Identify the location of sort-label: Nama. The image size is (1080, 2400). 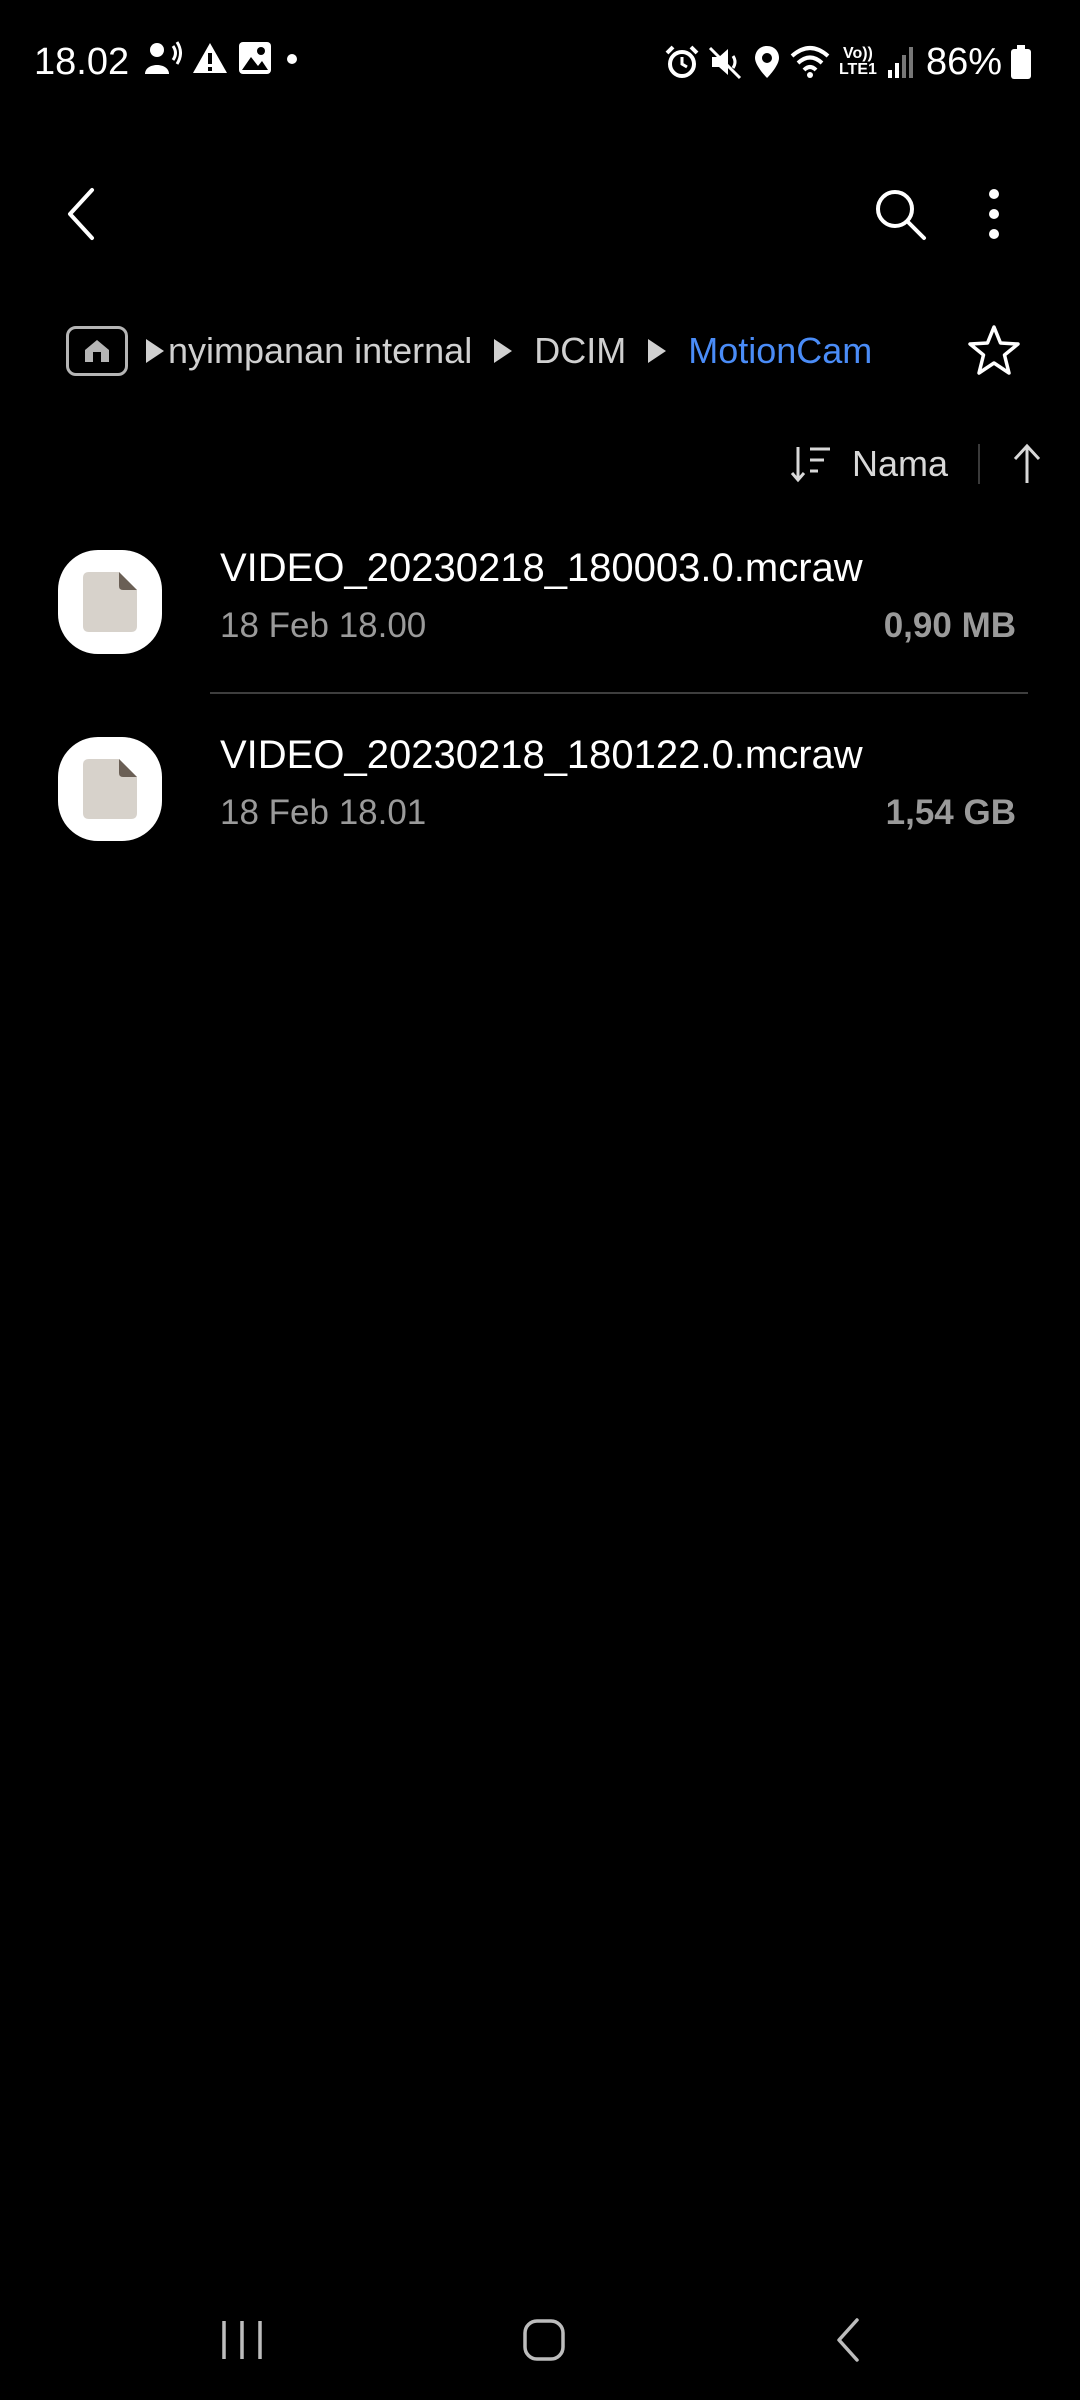
(899, 463).